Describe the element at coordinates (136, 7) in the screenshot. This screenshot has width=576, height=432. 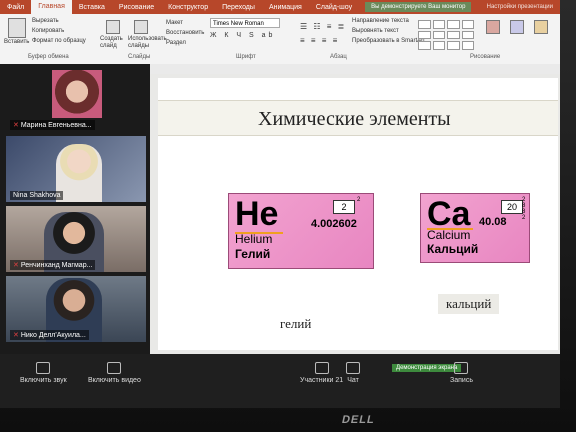
I see `tab-draw: Рисование` at that location.